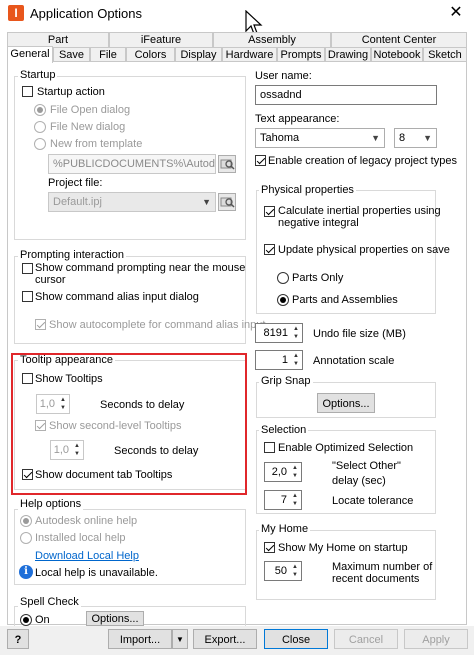  What do you see at coordinates (280, 138) in the screenshot?
I see `font-value: Tahoma` at bounding box center [280, 138].